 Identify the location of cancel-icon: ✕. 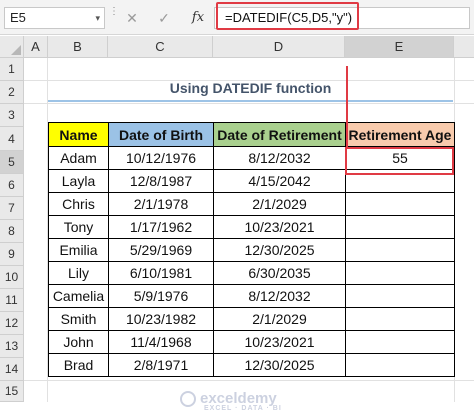
(132, 18).